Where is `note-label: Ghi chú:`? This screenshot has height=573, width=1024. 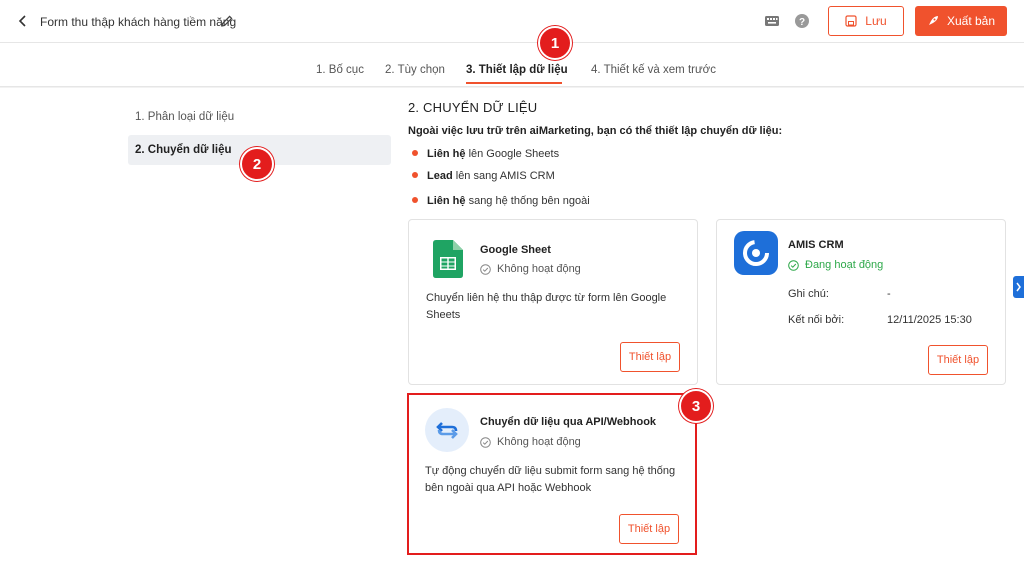 note-label: Ghi chú: is located at coordinates (808, 294).